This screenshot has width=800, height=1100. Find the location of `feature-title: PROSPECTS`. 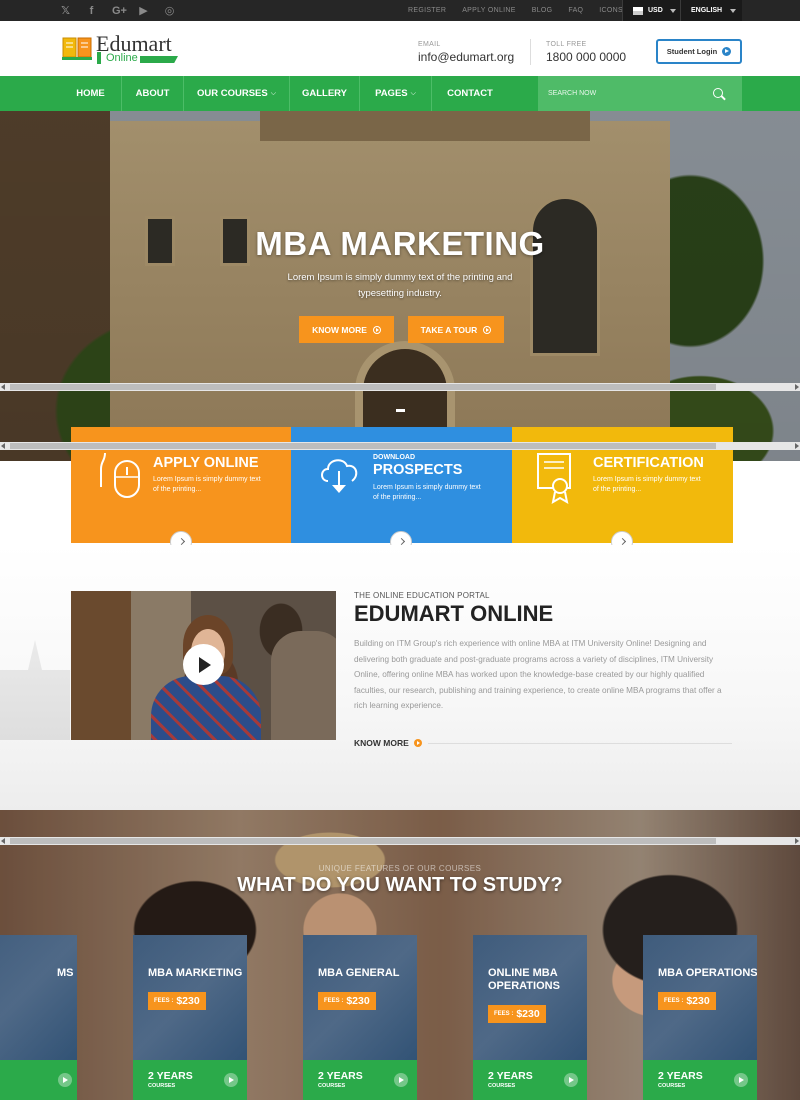

feature-title: PROSPECTS is located at coordinates (418, 470).